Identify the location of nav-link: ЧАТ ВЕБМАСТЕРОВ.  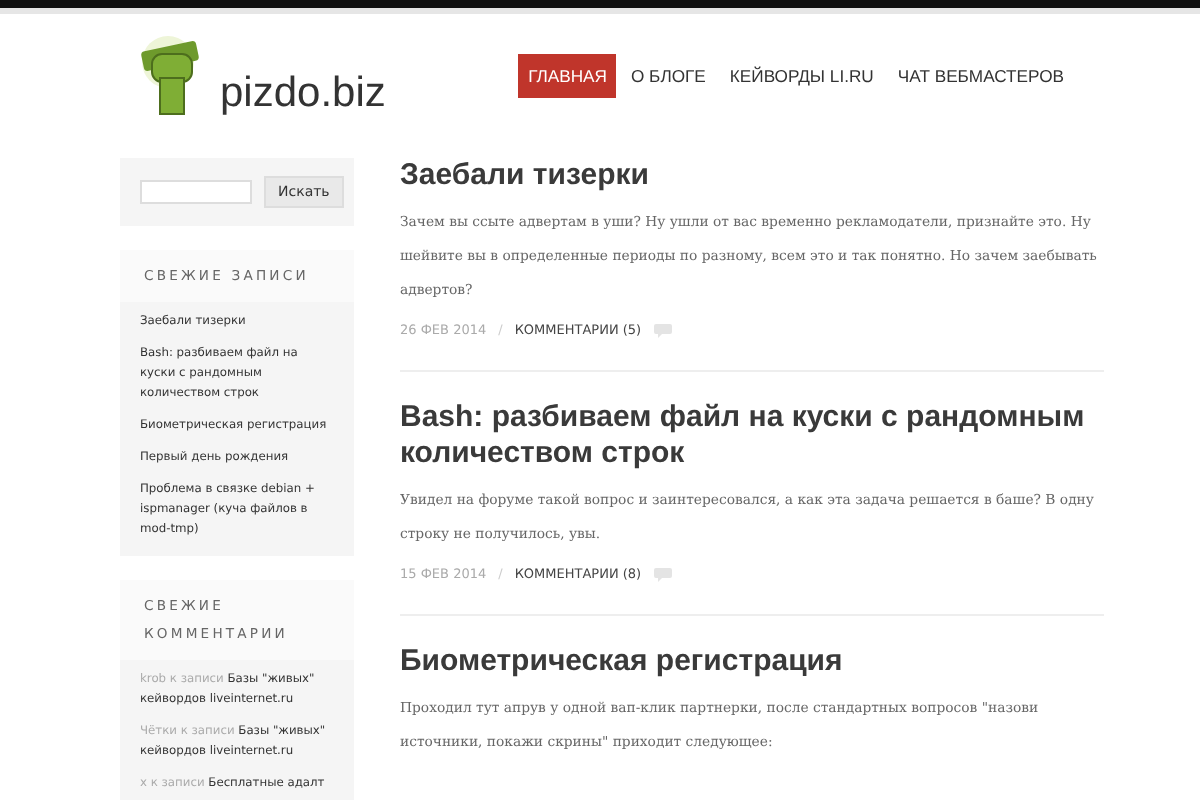
(980, 76).